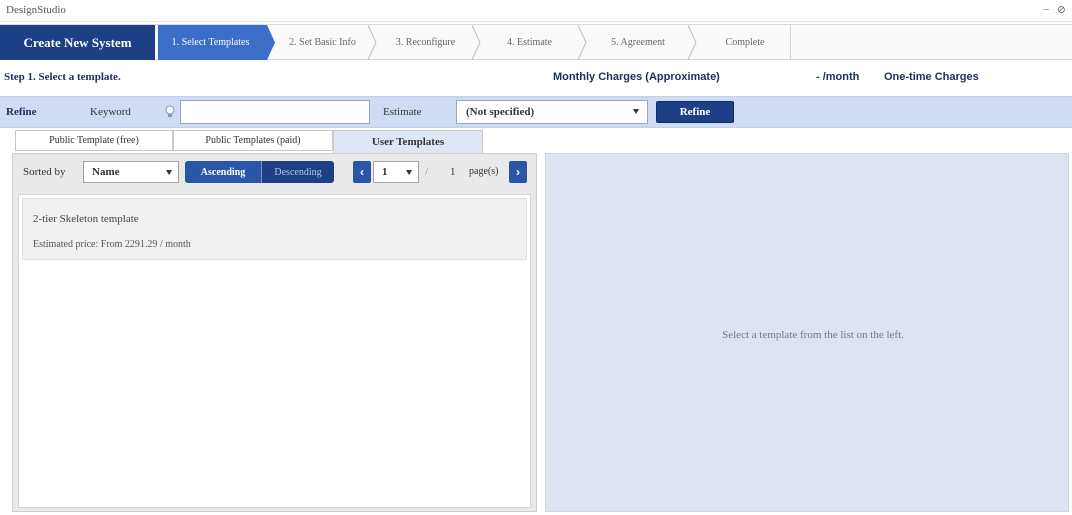  I want to click on keyword-label: Keyword, so click(110, 112).